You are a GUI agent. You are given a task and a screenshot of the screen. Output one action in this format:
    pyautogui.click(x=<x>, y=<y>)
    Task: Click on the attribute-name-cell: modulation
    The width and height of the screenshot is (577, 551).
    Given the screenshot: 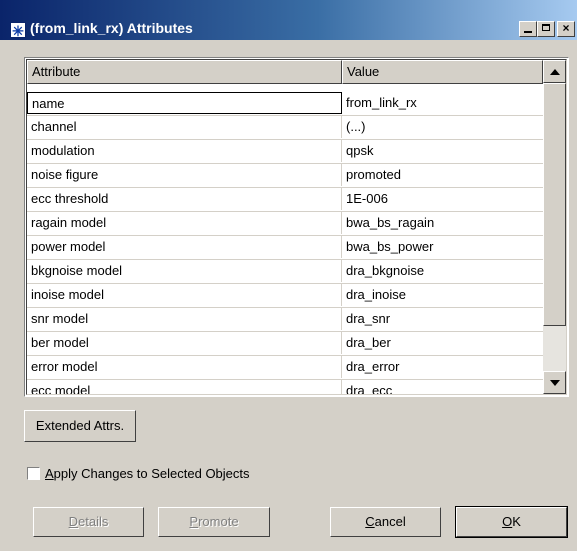 What is the action you would take?
    pyautogui.click(x=184, y=151)
    